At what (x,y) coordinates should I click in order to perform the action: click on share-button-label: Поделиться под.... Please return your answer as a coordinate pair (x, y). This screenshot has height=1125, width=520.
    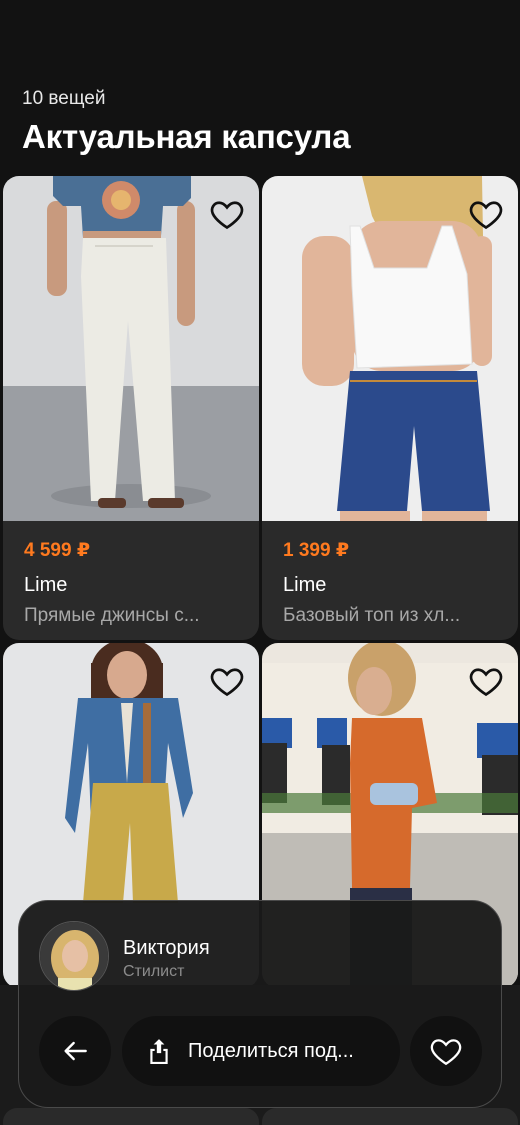
    Looking at the image, I should click on (271, 1050).